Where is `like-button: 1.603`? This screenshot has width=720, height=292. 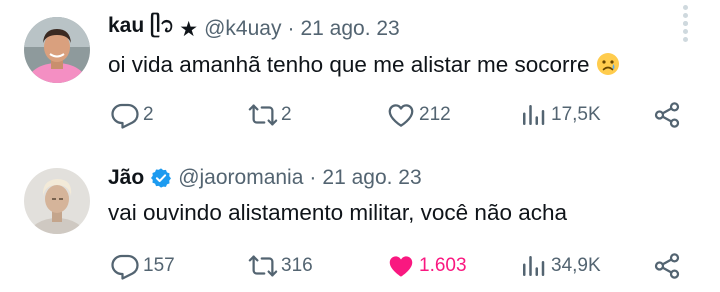 like-button: 1.603 is located at coordinates (426, 266).